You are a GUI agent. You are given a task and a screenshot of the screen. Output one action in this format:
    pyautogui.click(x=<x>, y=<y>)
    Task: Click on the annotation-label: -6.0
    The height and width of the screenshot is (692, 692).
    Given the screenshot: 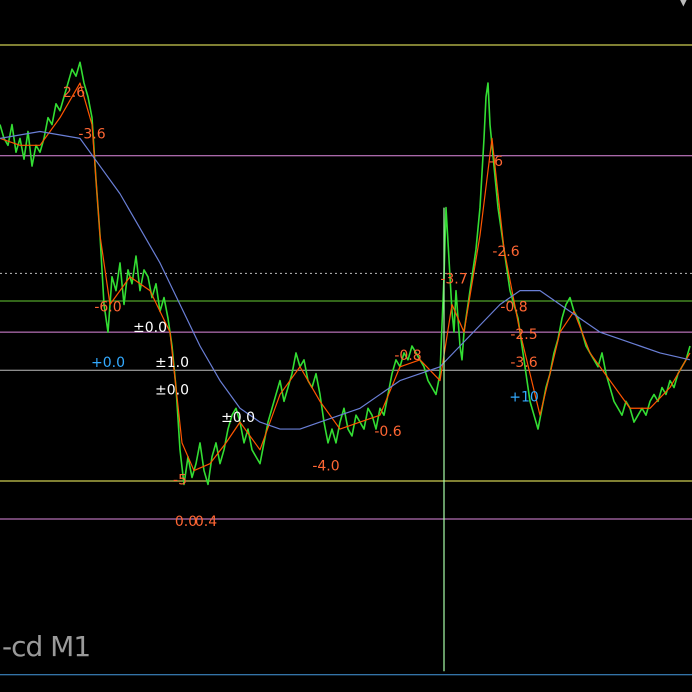 What is the action you would take?
    pyautogui.click(x=107, y=307)
    